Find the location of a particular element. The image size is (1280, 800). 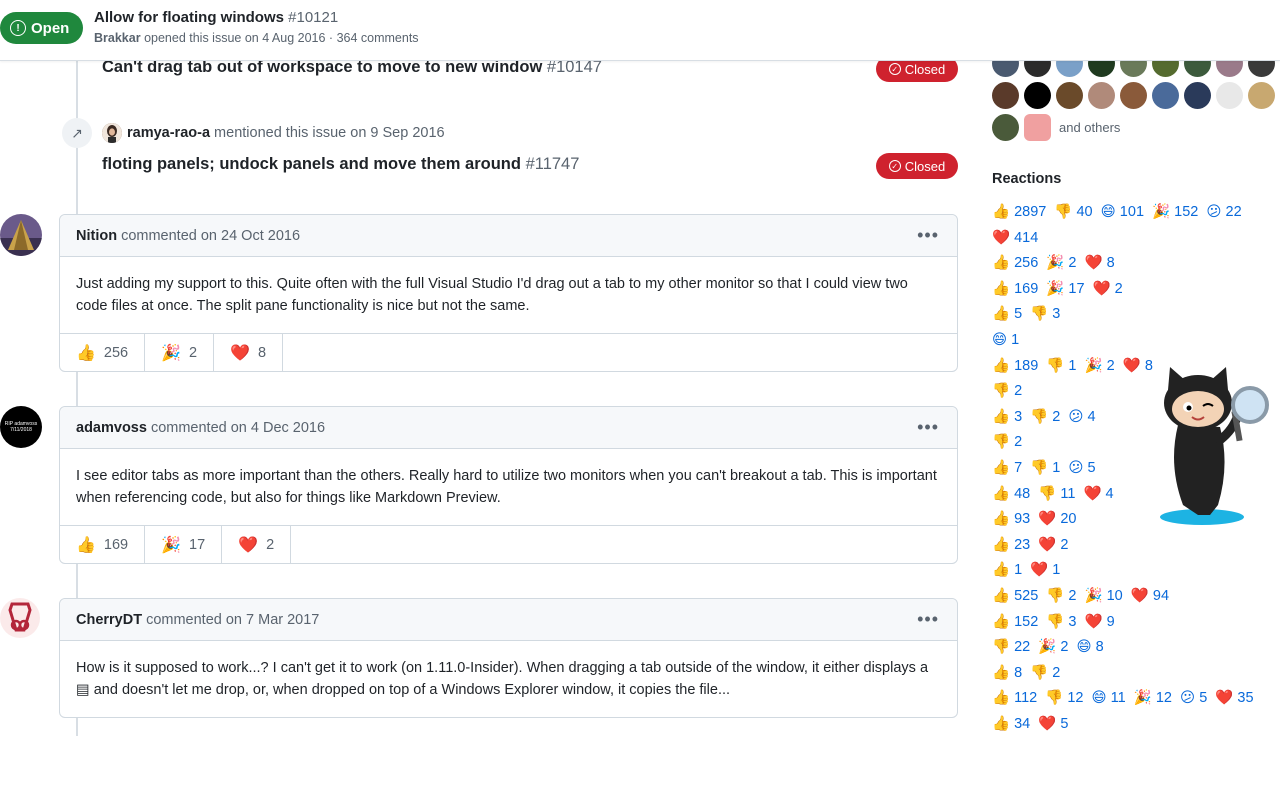

comment-date: commented on 24 Oct 2016 is located at coordinates (210, 236).